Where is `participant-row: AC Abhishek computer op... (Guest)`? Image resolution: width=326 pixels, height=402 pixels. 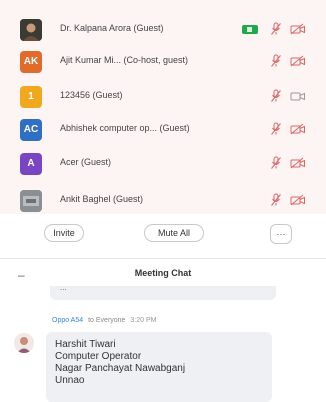 participant-row: AC Abhishek computer op... (Guest) is located at coordinates (163, 129).